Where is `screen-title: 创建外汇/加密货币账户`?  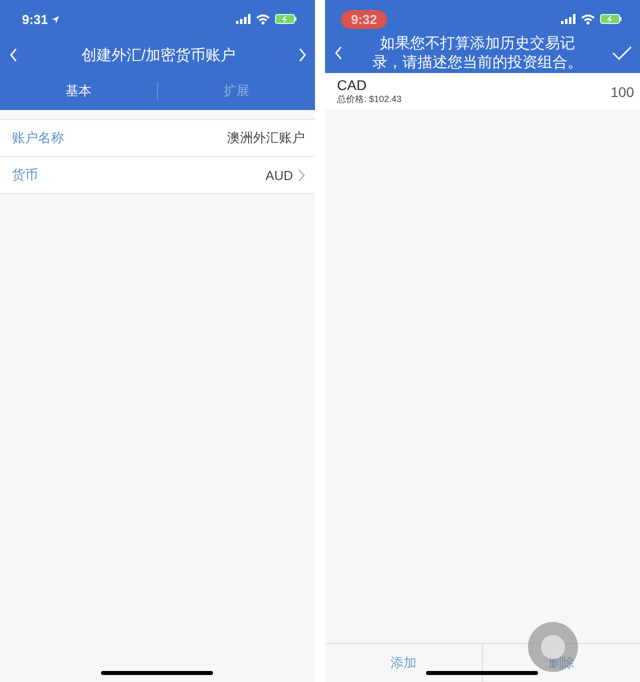 screen-title: 创建外汇/加密货币账户 is located at coordinates (158, 55).